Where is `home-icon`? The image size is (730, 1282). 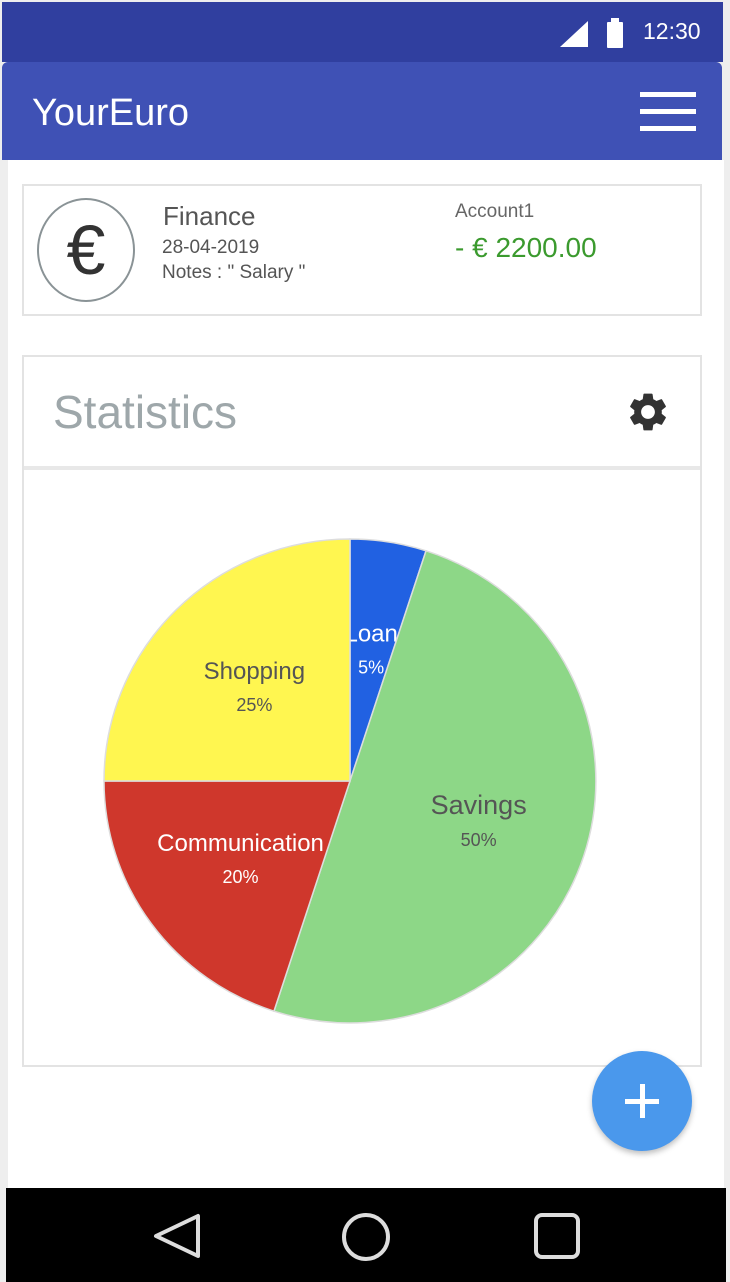
home-icon is located at coordinates (366, 1237).